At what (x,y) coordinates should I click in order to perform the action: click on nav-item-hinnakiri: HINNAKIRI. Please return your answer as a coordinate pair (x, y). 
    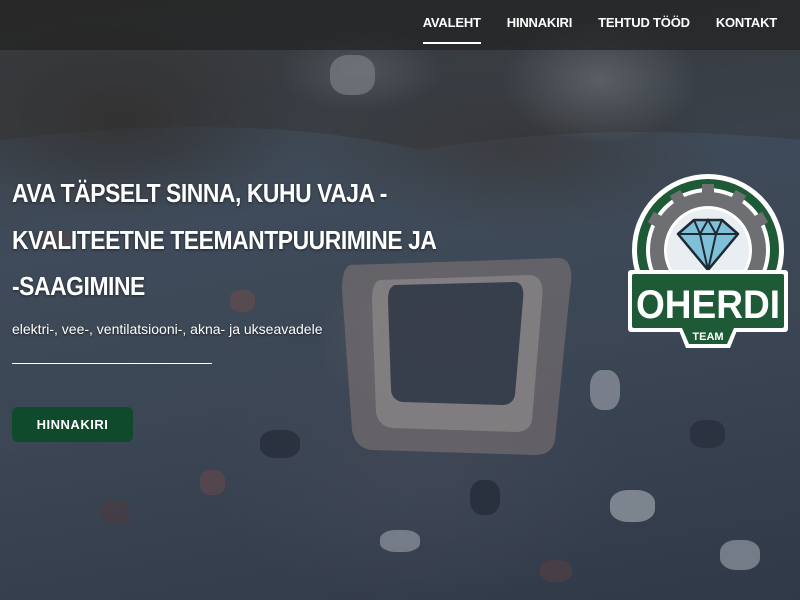
    Looking at the image, I should click on (539, 25).